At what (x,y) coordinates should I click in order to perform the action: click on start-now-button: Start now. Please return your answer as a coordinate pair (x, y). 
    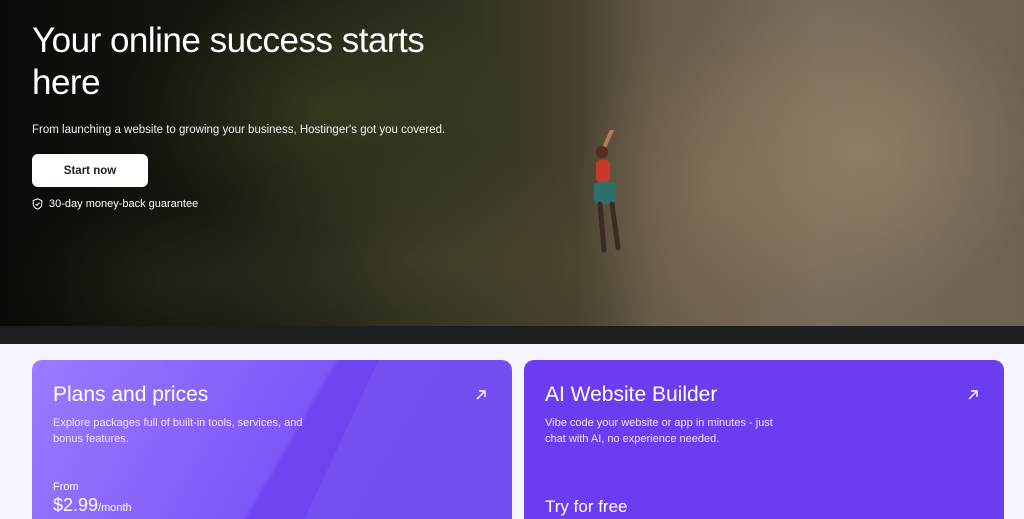
    Looking at the image, I should click on (90, 170).